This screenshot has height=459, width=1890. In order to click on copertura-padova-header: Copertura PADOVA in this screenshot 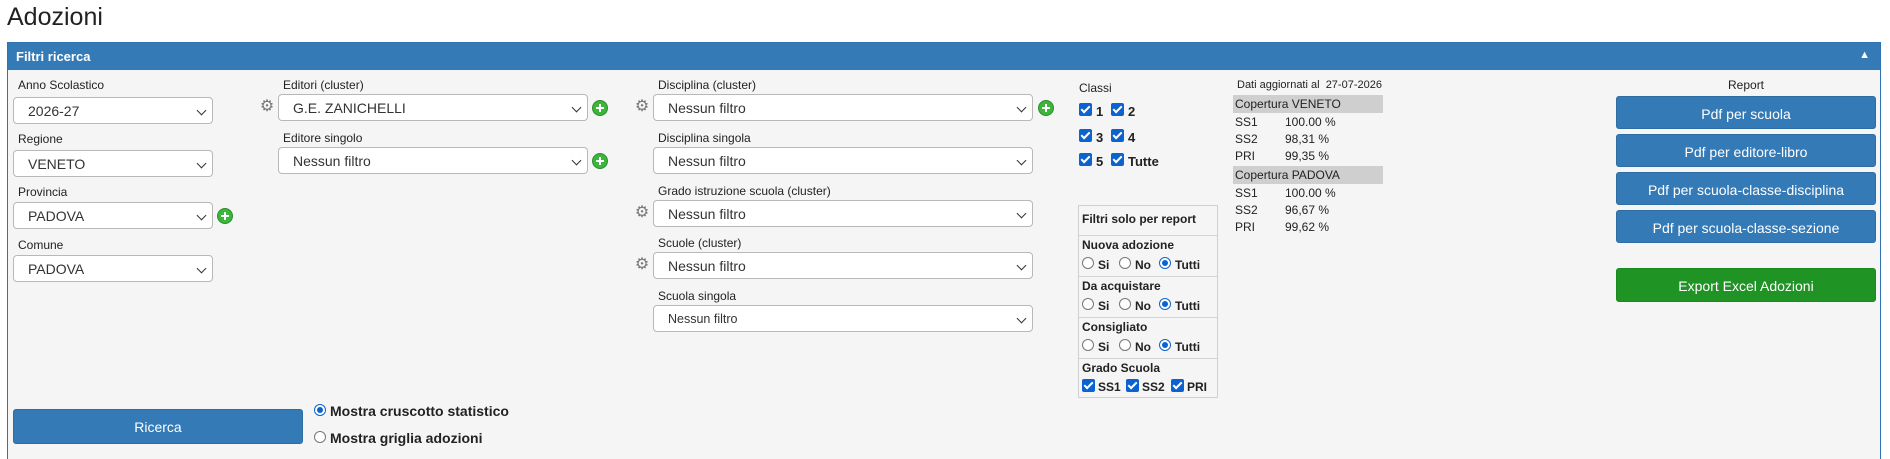, I will do `click(1308, 175)`.